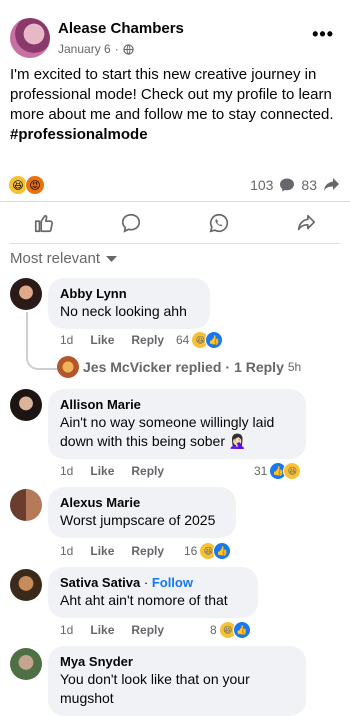 The height and width of the screenshot is (716, 350). What do you see at coordinates (131, 223) in the screenshot?
I see `comment-icon` at bounding box center [131, 223].